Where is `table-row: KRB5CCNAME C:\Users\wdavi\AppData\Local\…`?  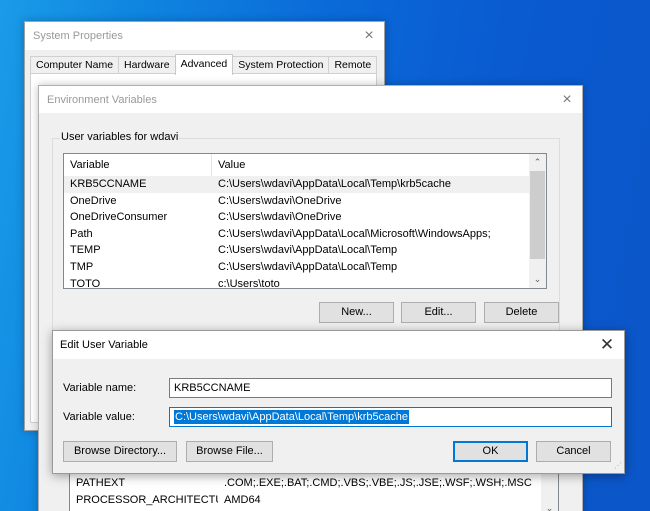
table-row: KRB5CCNAME C:\Users\wdavi\AppData\Local\… is located at coordinates (296, 184).